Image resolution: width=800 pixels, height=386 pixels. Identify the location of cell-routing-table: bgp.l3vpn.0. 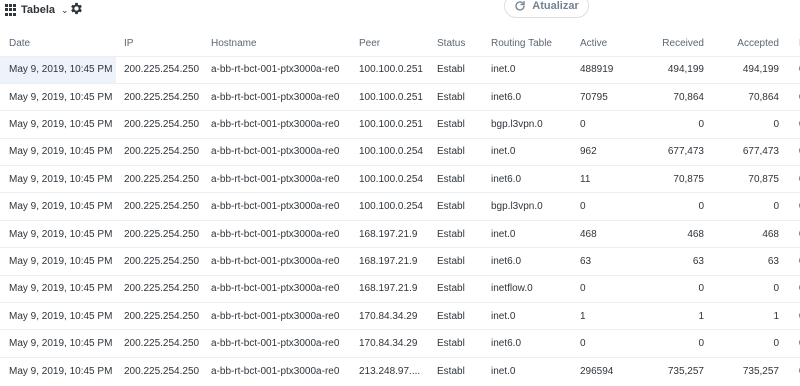
(530, 206).